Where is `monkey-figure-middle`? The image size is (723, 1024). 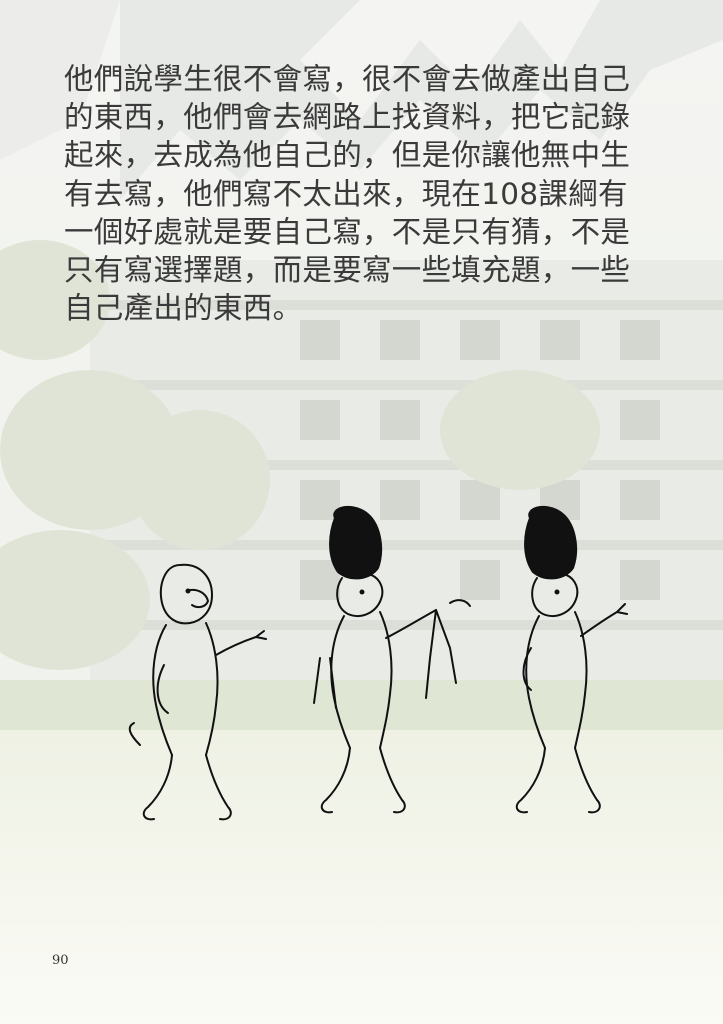 monkey-figure-middle is located at coordinates (392, 659).